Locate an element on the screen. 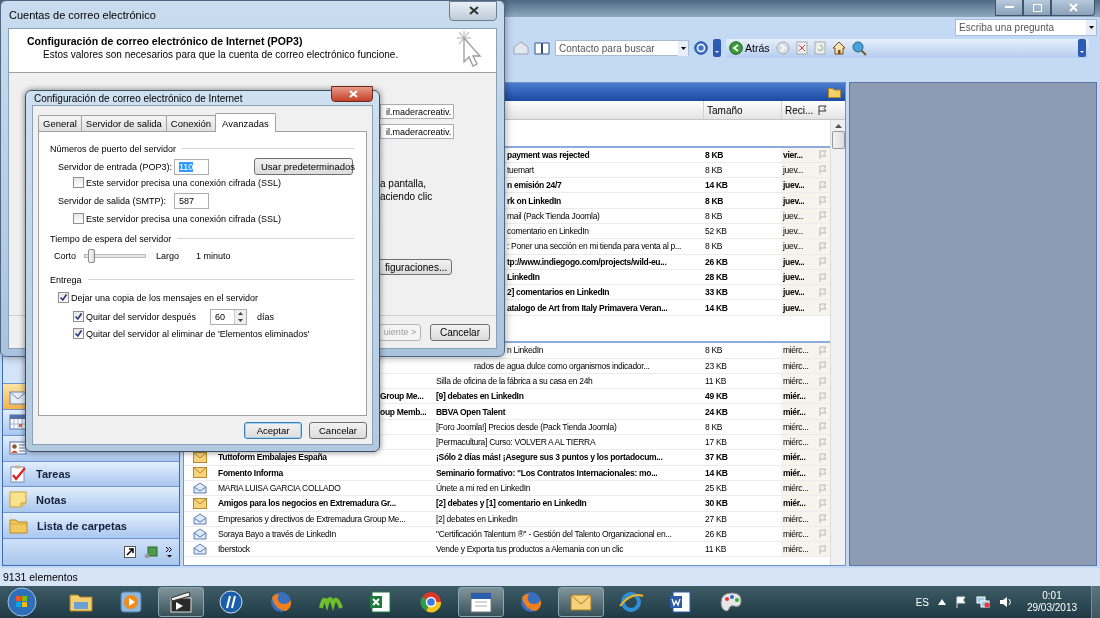  nav-item: Notas is located at coordinates (91, 499).